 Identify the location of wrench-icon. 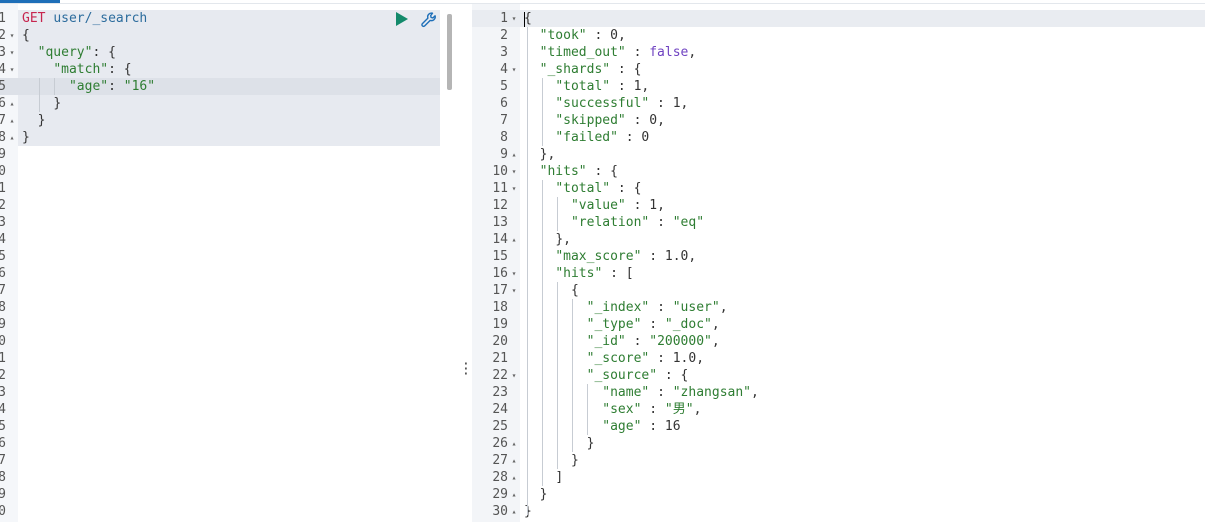
(429, 20).